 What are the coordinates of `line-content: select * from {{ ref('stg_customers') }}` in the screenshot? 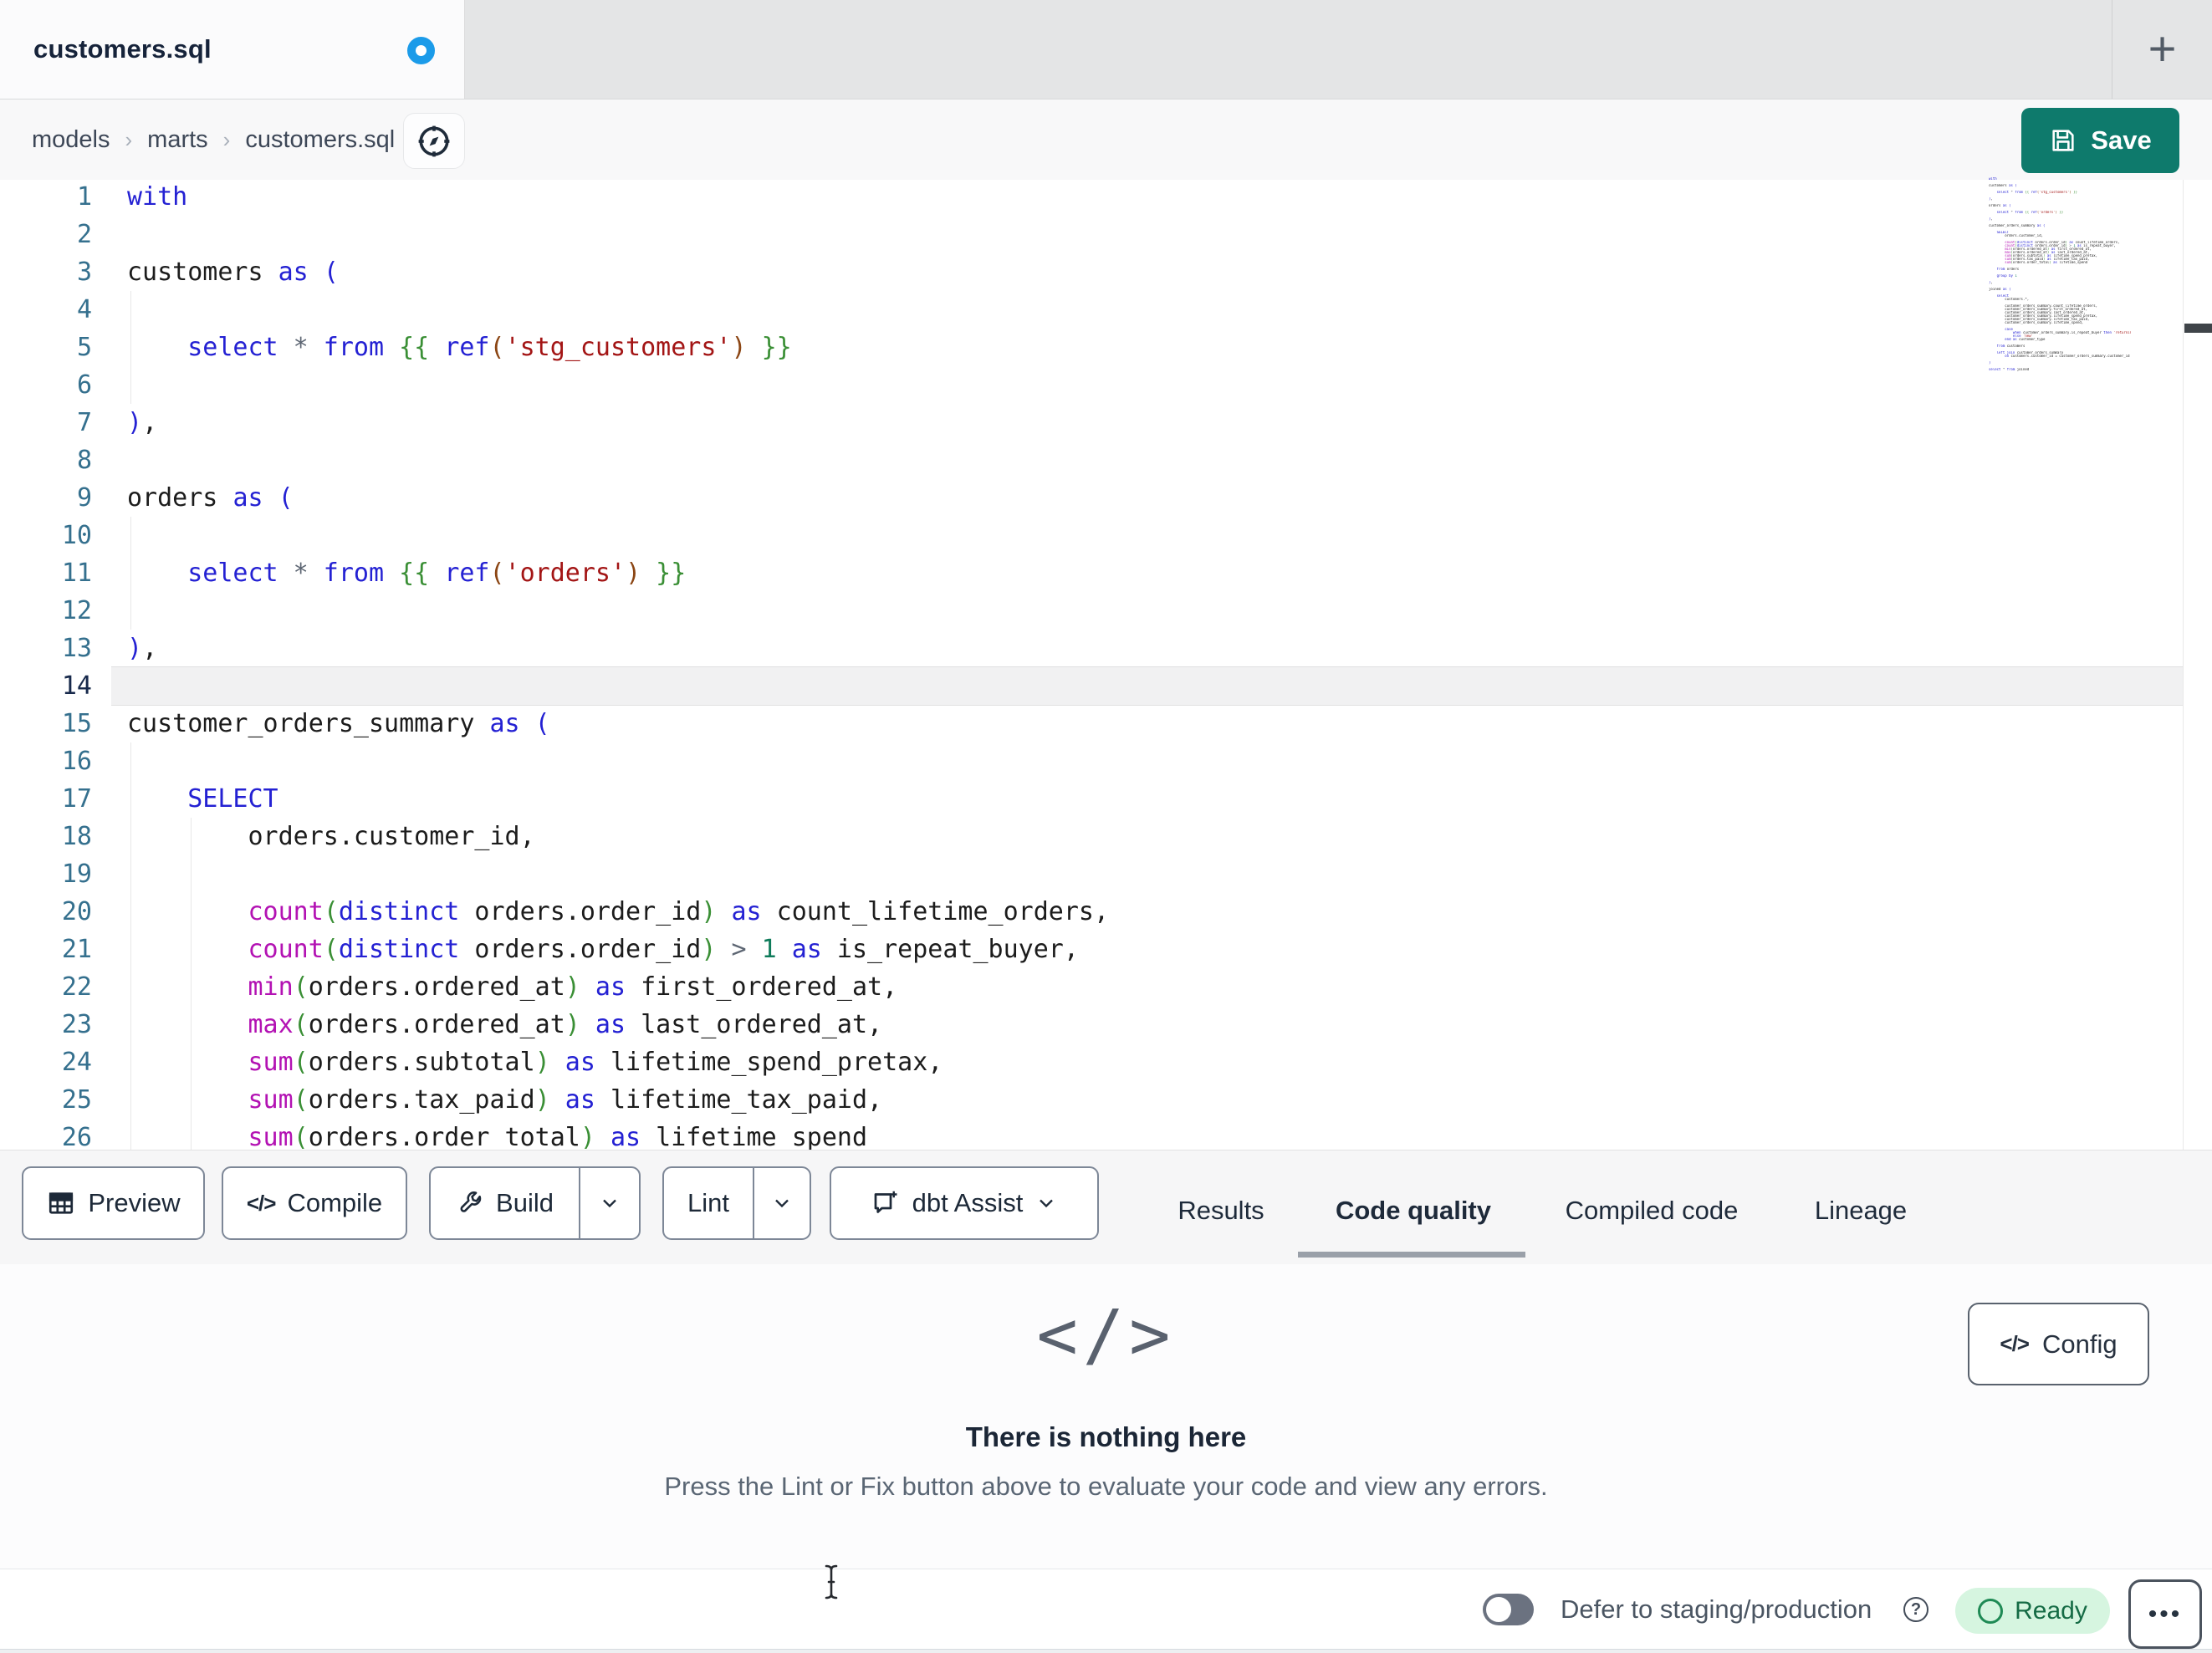 It's located at (1147, 347).